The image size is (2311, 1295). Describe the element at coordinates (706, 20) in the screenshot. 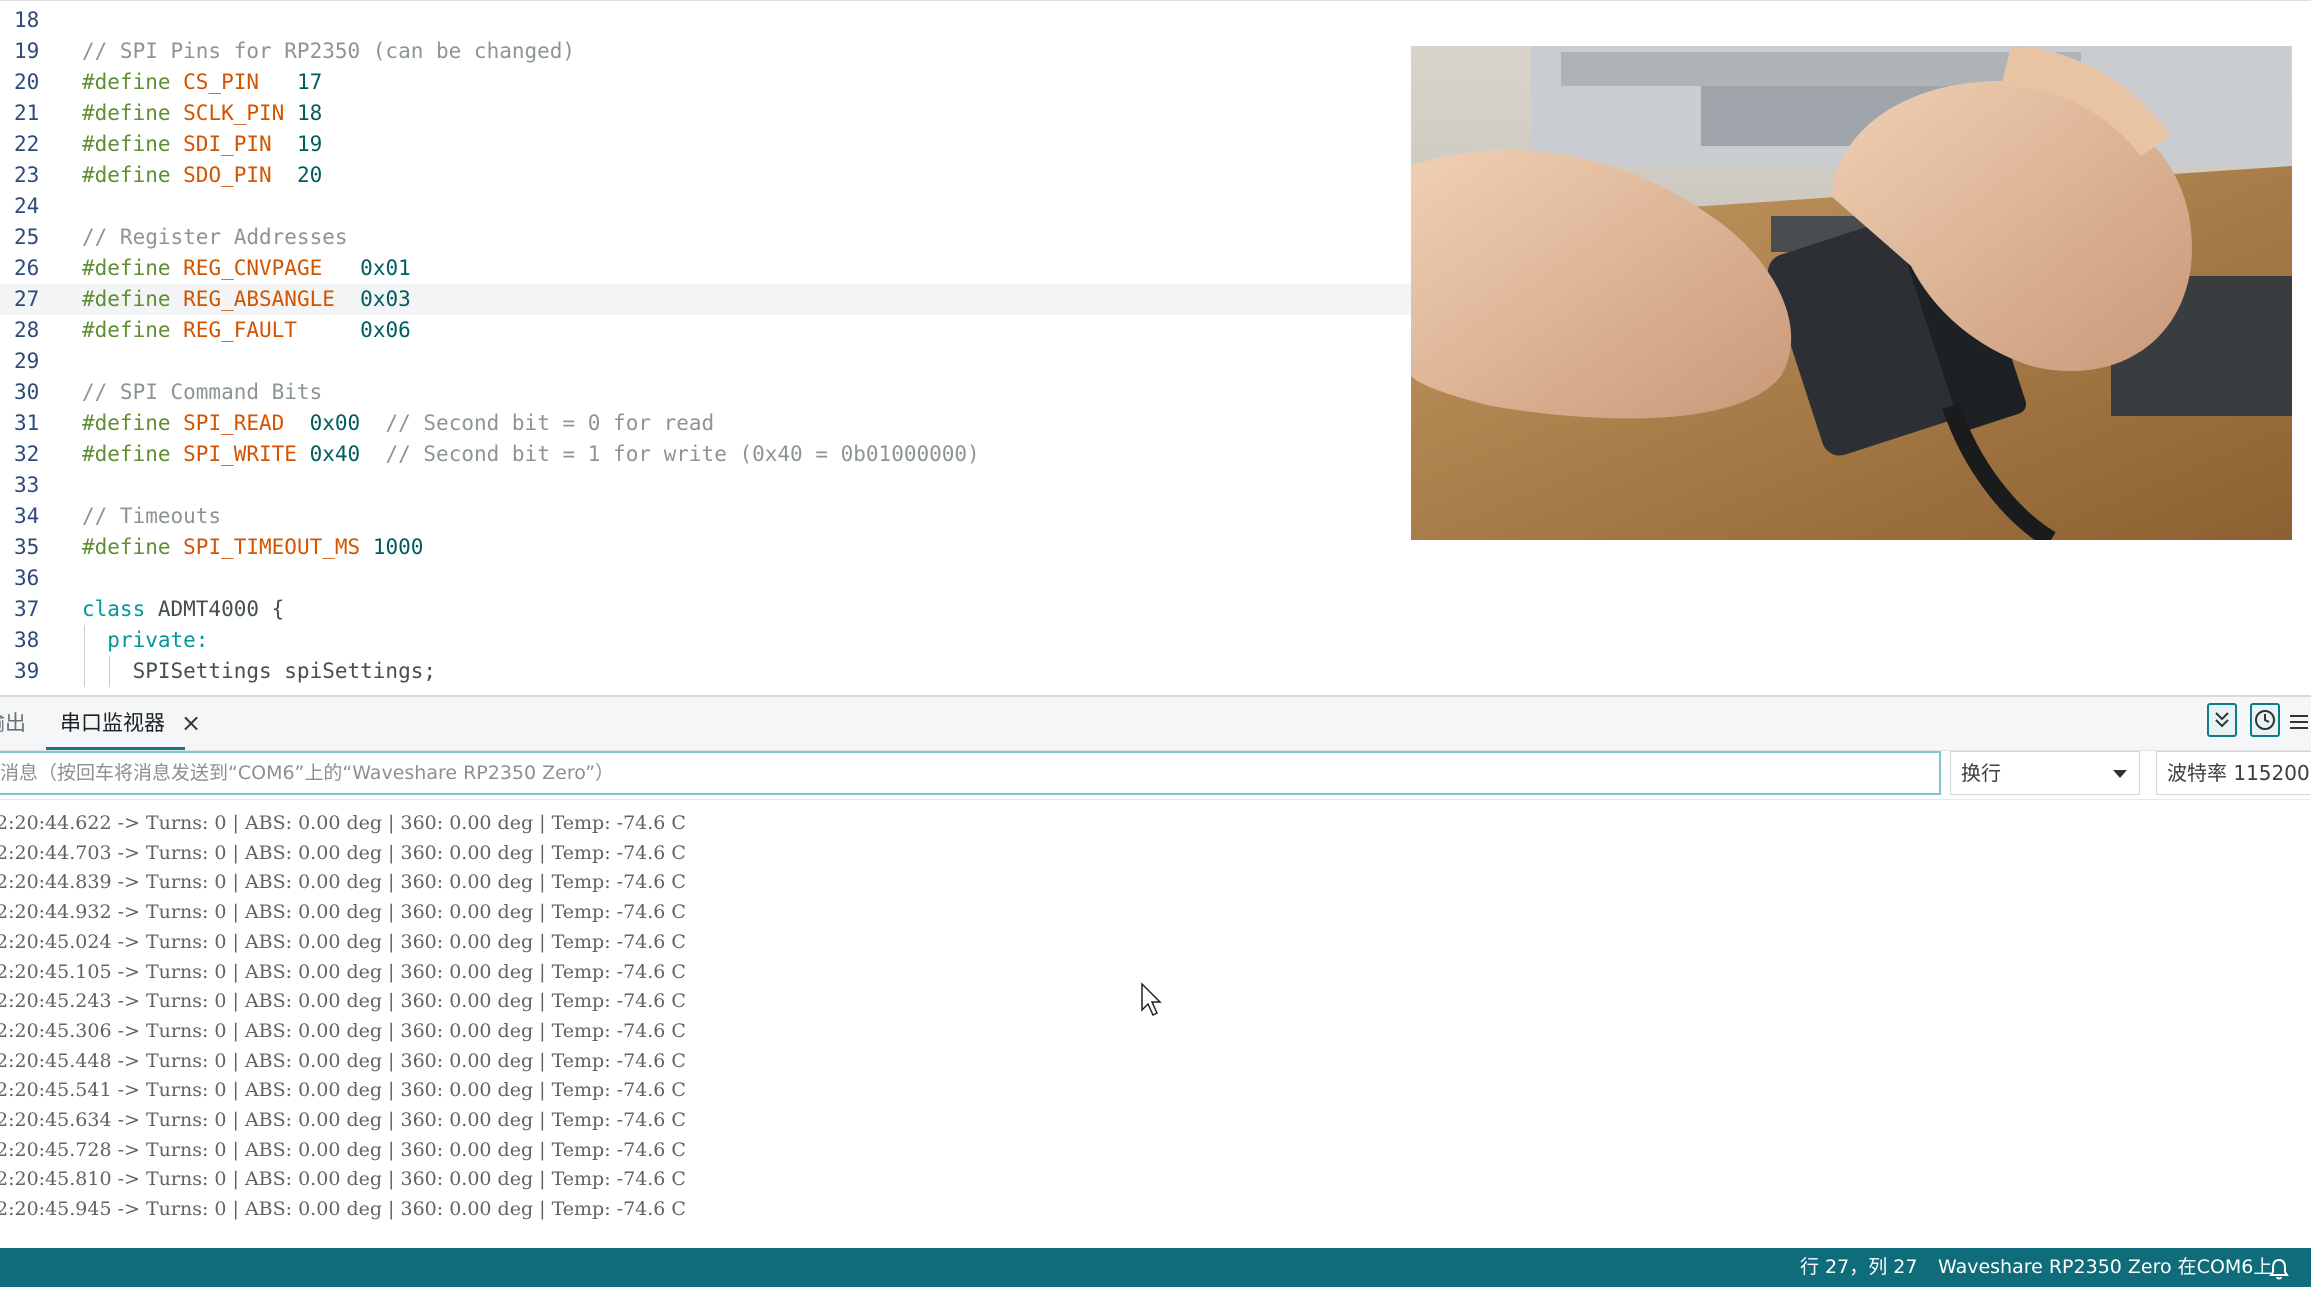

I see `code-line: 18` at that location.